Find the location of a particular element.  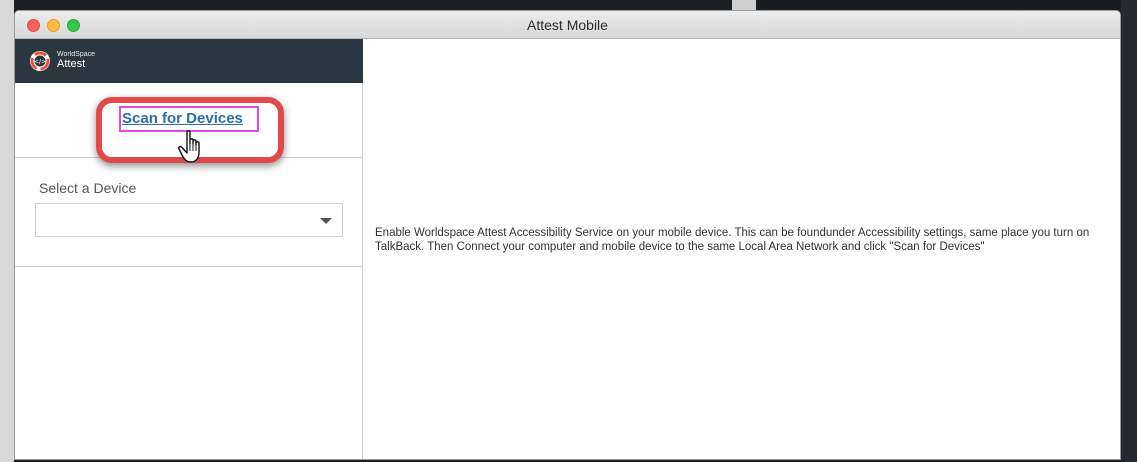

caret-down-icon is located at coordinates (326, 221).